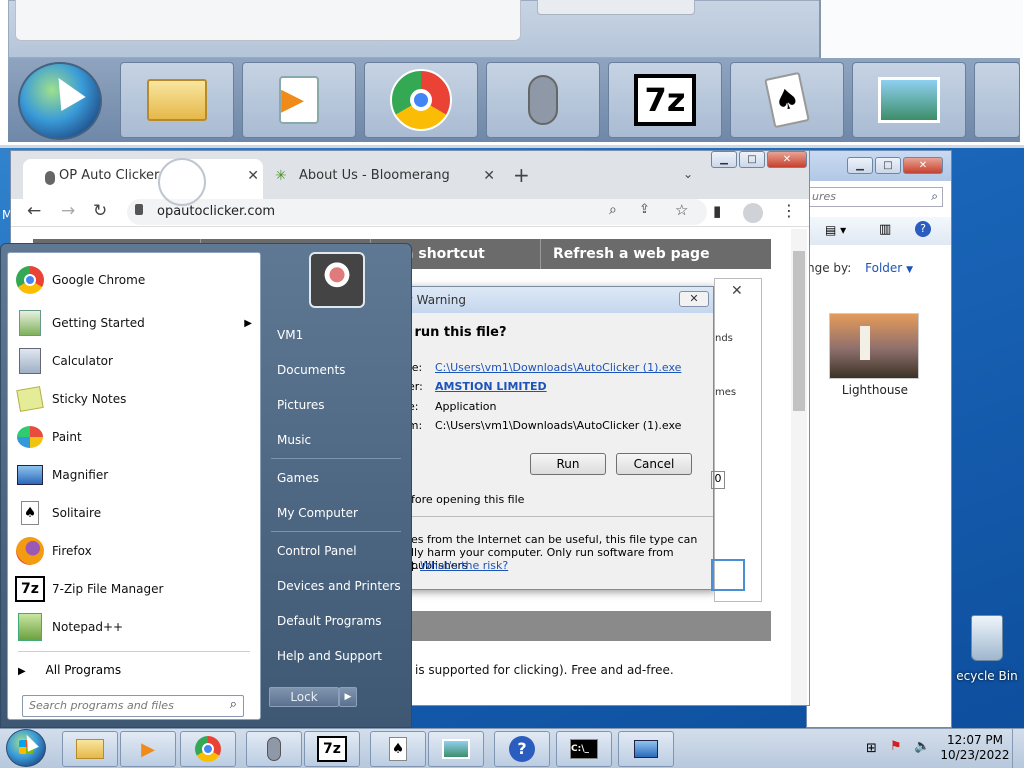 The width and height of the screenshot is (1024, 768). I want to click on start-link-computer: My Computer, so click(339, 513).